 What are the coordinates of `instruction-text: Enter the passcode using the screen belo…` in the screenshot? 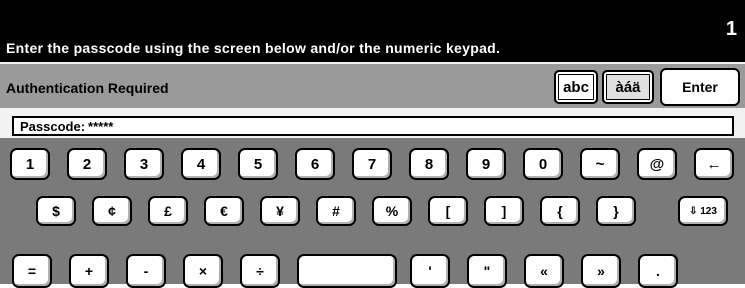 It's located at (253, 48).